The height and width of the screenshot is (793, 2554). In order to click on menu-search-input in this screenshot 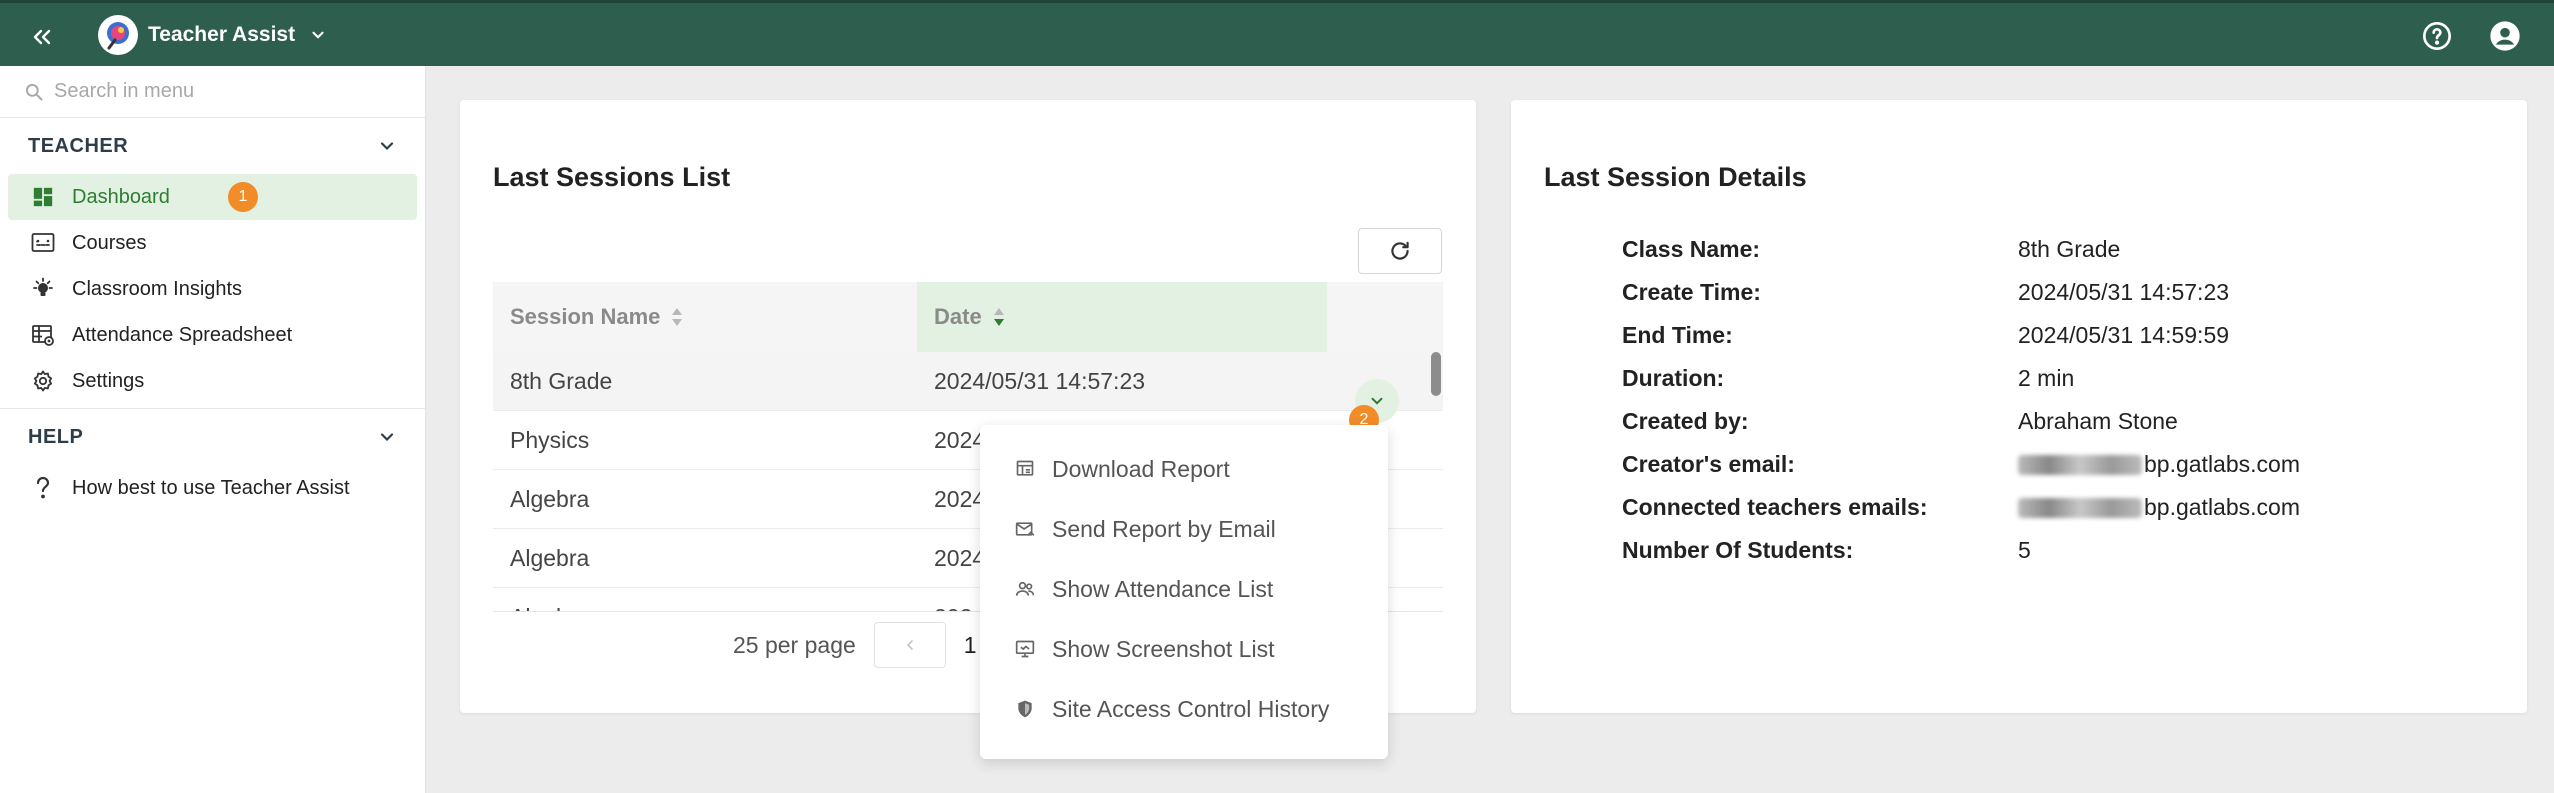, I will do `click(224, 91)`.